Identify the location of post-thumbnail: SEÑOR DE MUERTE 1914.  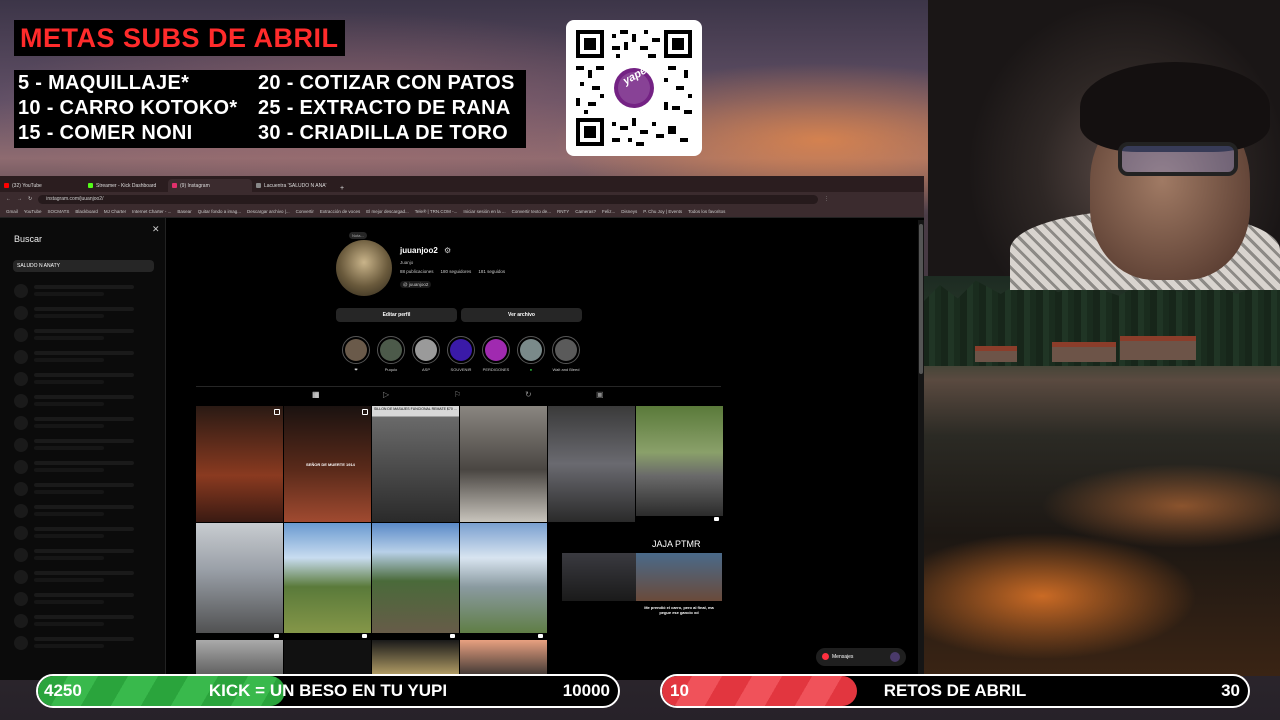
(327, 464).